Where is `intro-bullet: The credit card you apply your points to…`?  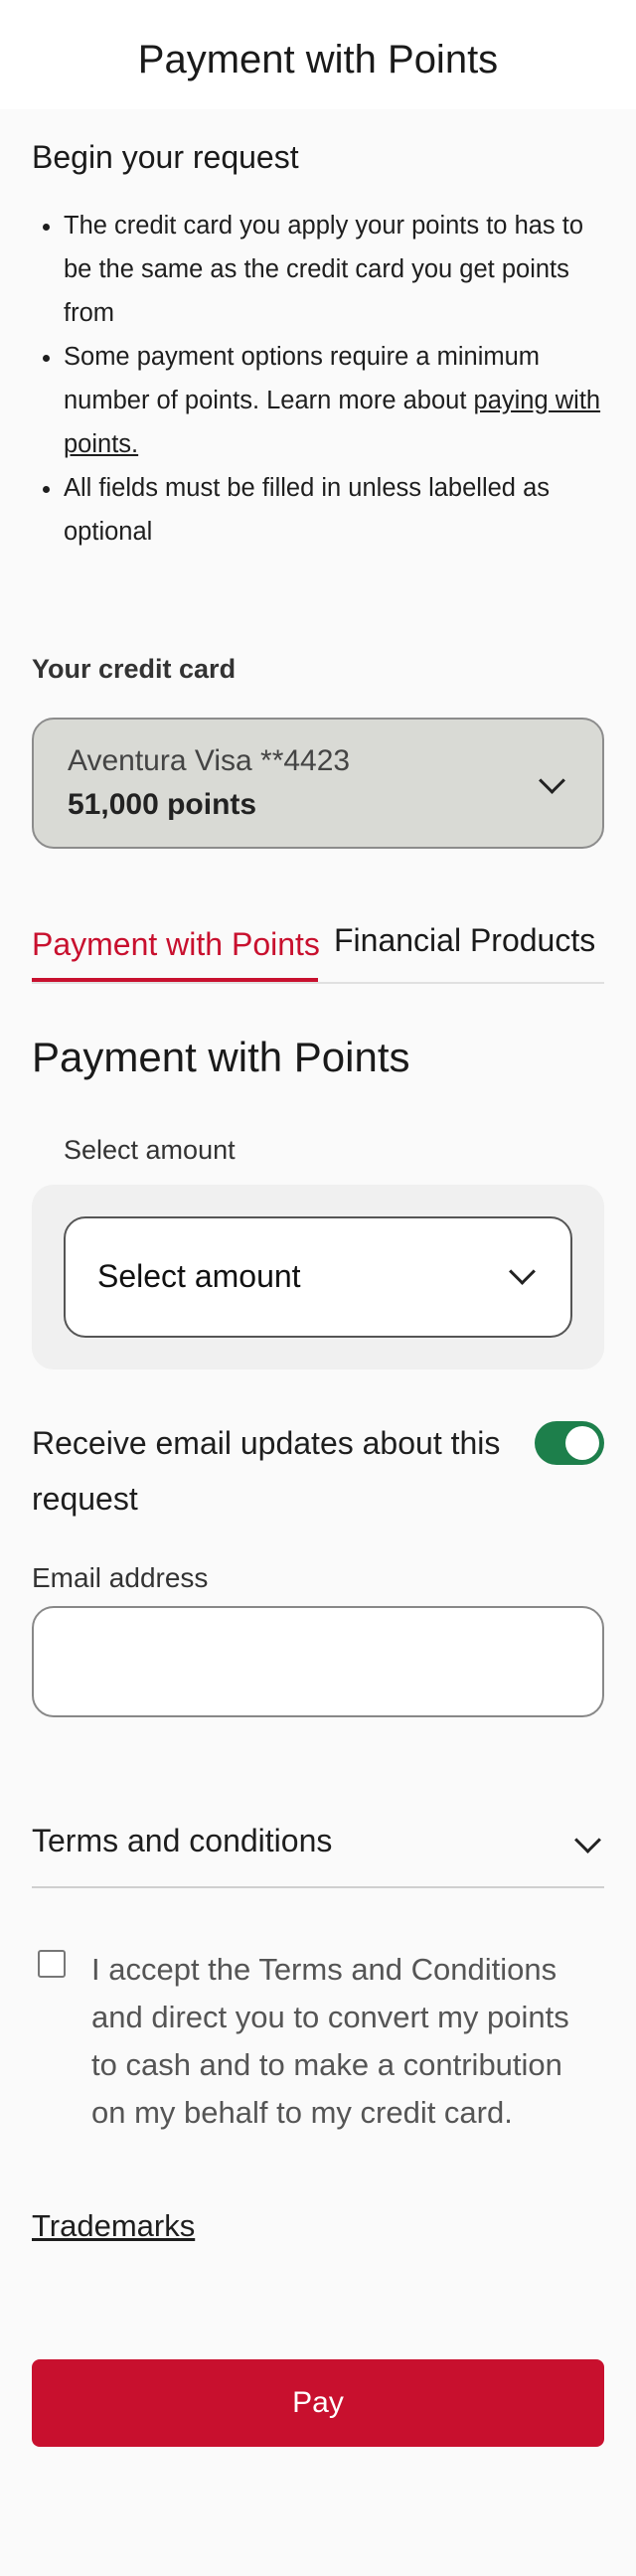 intro-bullet: The credit card you apply your points to… is located at coordinates (334, 269).